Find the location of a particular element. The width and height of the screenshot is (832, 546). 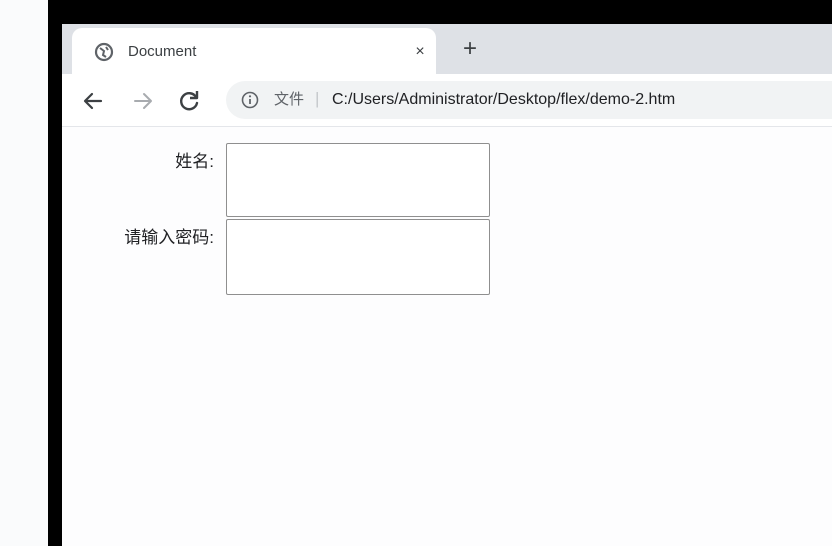

info-icon is located at coordinates (250, 100).